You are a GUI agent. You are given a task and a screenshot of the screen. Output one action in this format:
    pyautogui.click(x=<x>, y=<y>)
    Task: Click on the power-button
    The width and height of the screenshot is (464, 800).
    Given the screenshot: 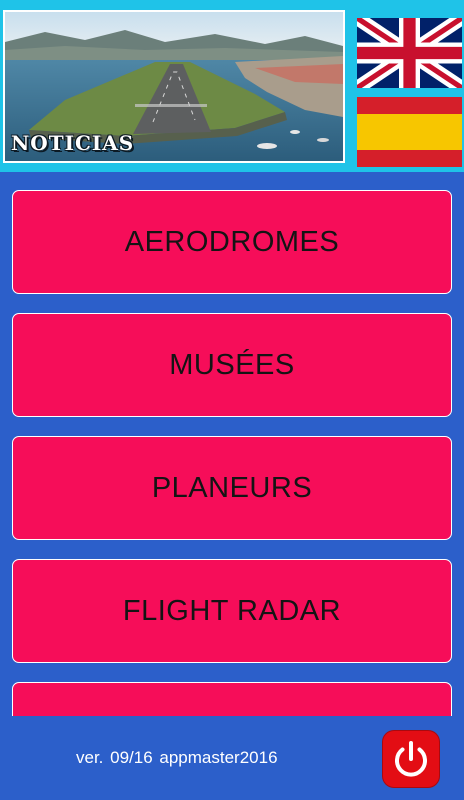 What is the action you would take?
    pyautogui.click(x=411, y=759)
    